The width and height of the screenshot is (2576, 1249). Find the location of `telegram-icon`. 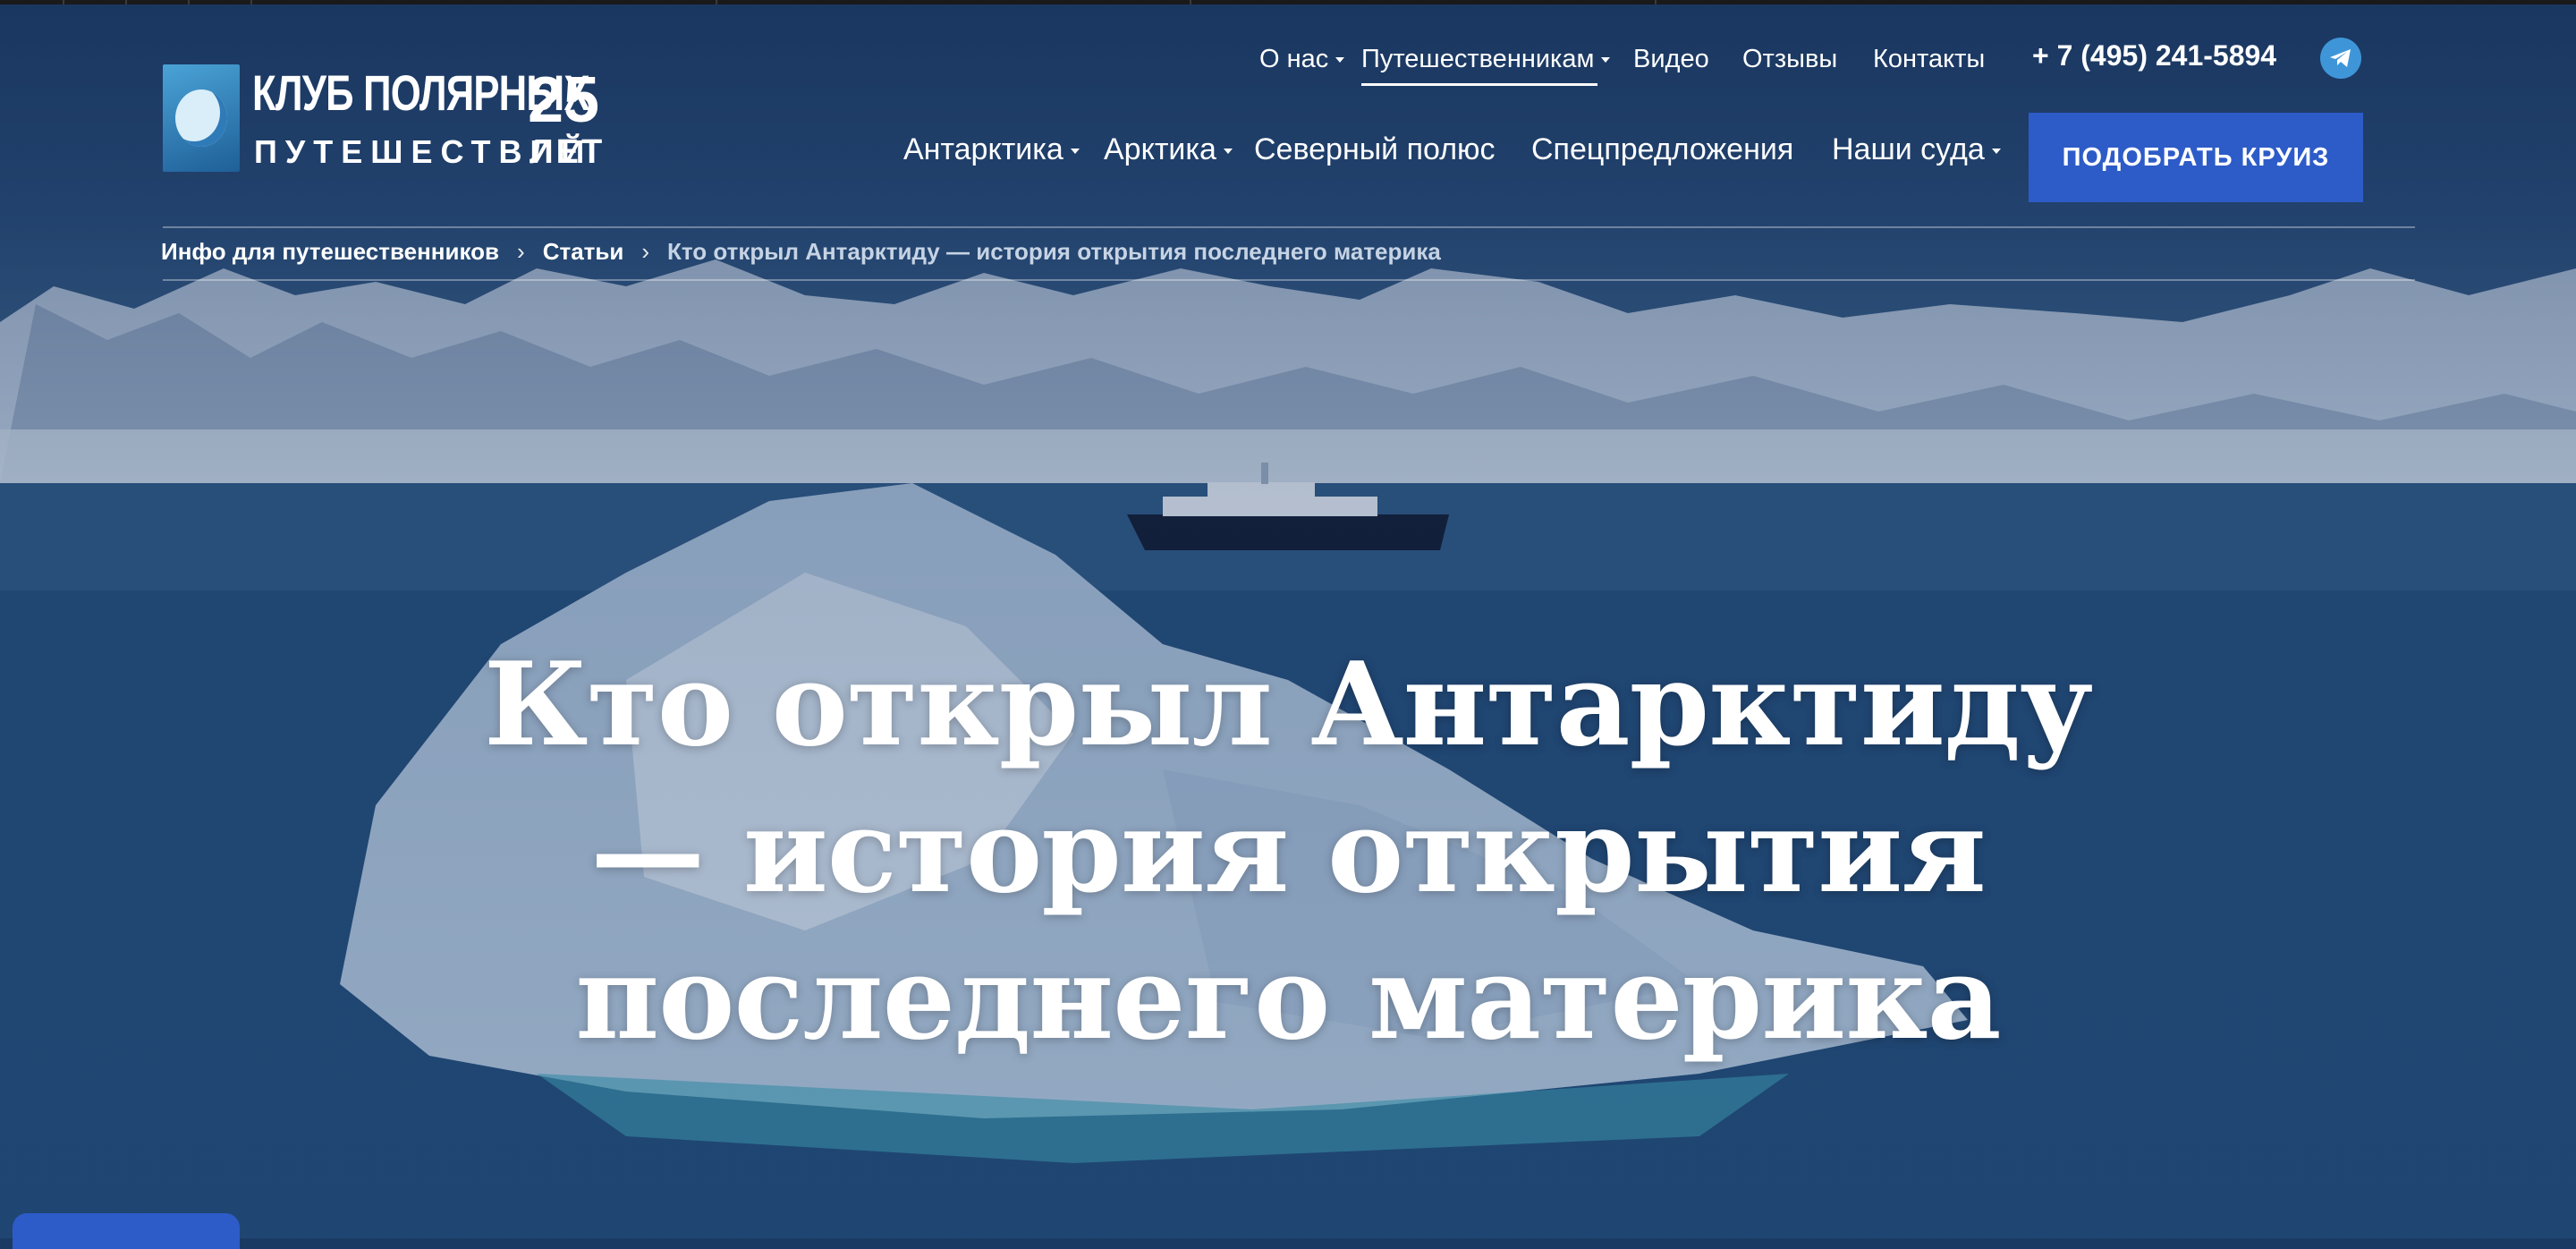

telegram-icon is located at coordinates (2340, 58).